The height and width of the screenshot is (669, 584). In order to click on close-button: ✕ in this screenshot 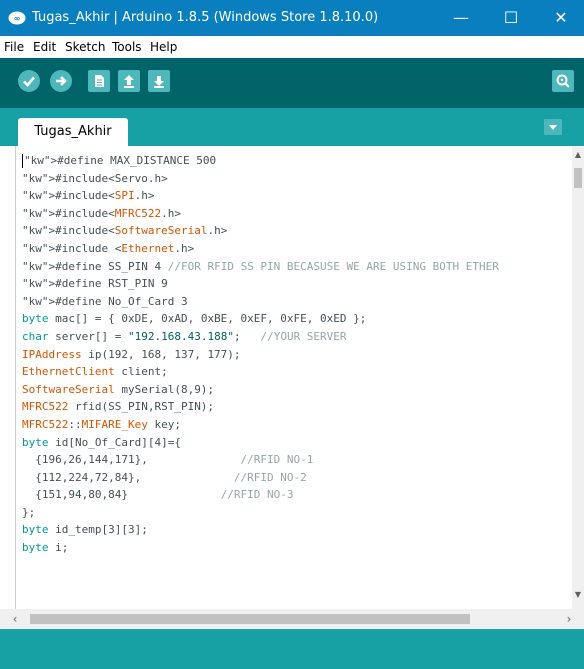, I will do `click(561, 18)`.